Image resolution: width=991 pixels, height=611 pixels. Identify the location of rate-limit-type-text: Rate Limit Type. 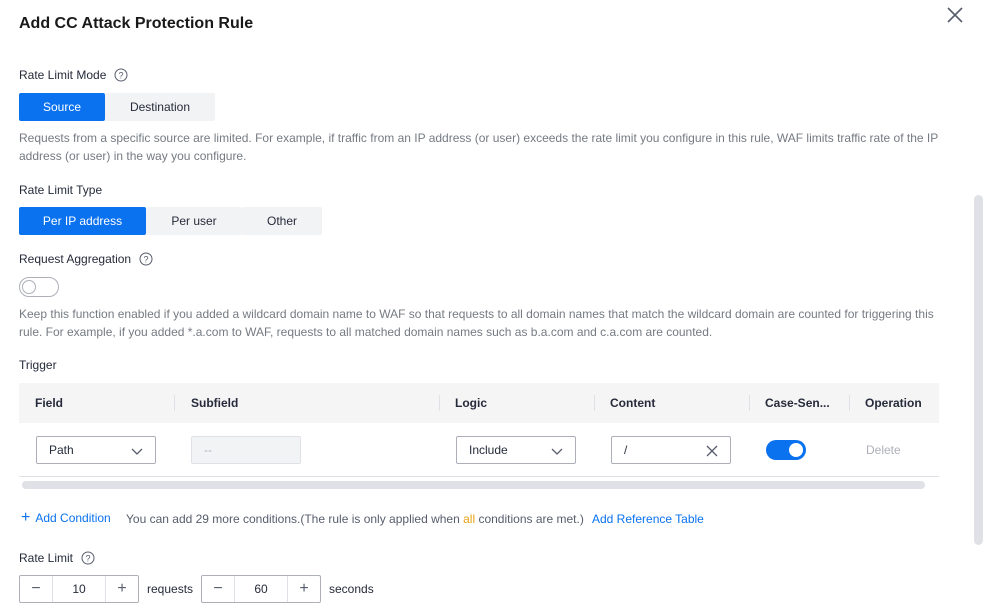
(61, 190).